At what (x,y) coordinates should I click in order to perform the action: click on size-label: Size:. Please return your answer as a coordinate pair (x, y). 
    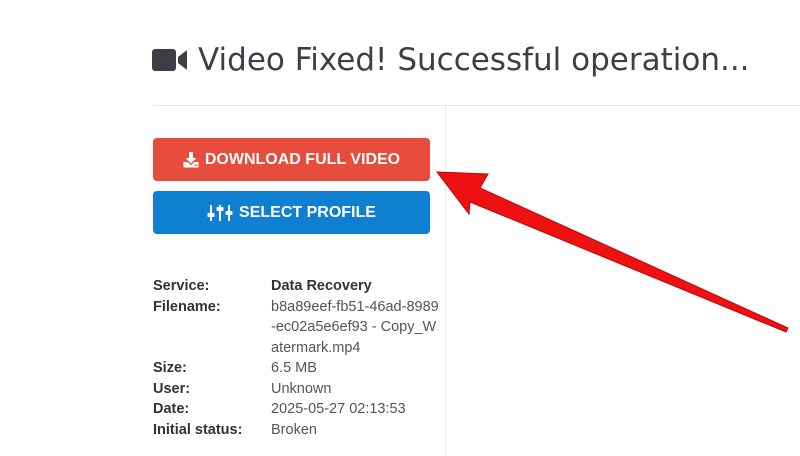
    Looking at the image, I should click on (170, 368).